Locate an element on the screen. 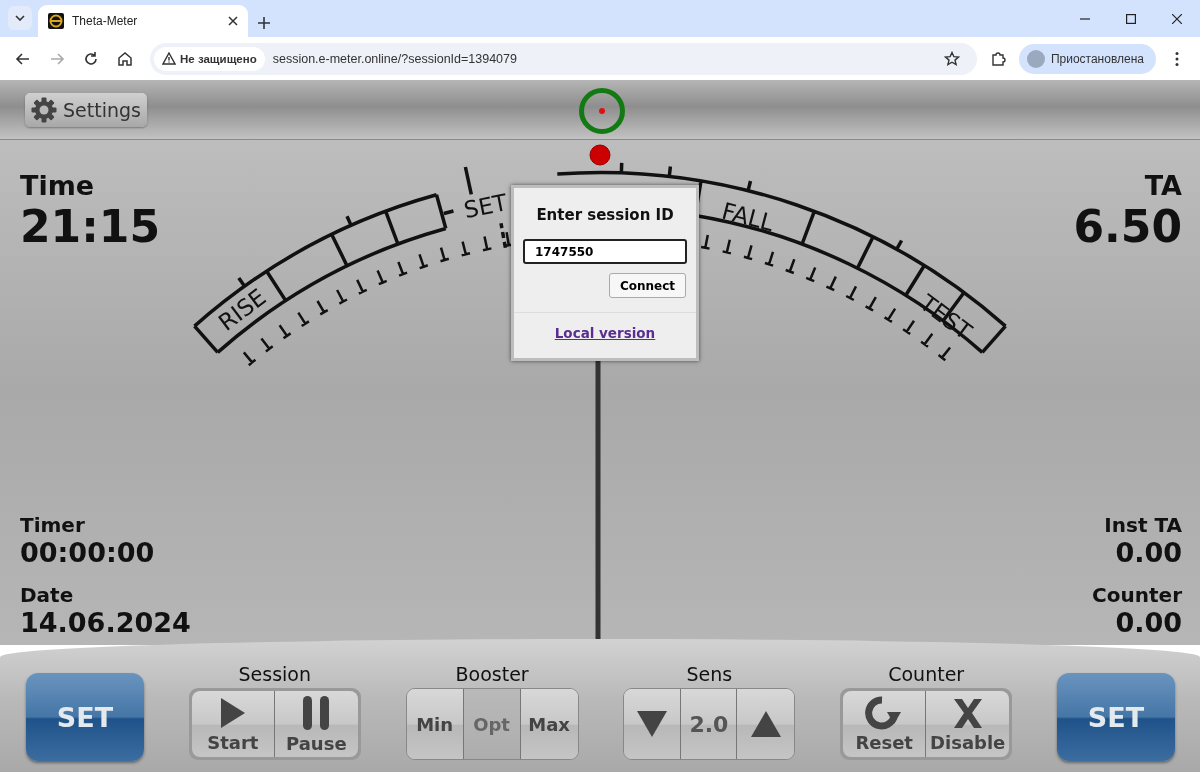 This screenshot has height=772, width=1200. inst-ta-value: 0.00 is located at coordinates (1148, 553).